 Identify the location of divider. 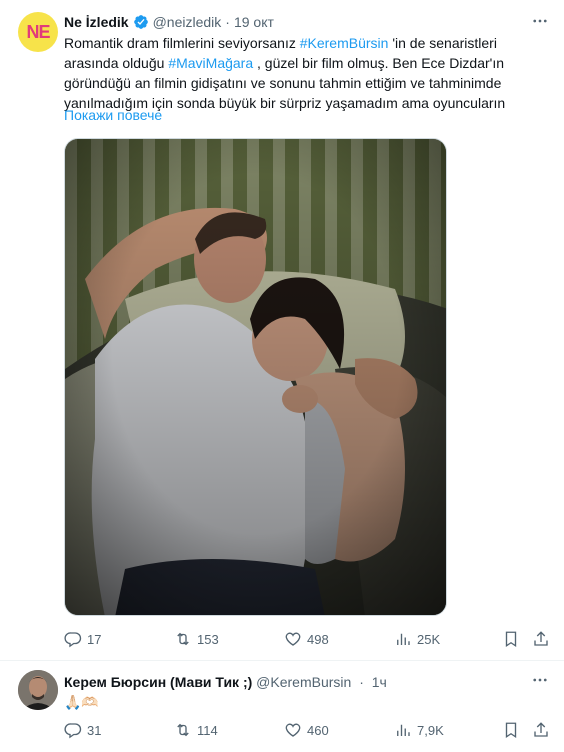
(282, 660).